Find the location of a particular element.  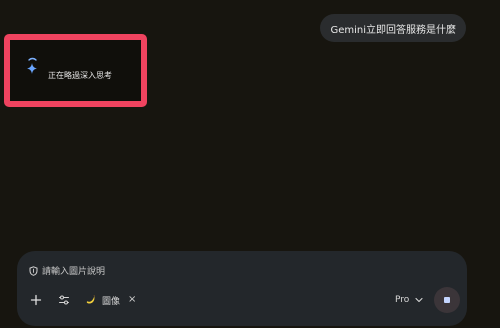

tools-button is located at coordinates (64, 300).